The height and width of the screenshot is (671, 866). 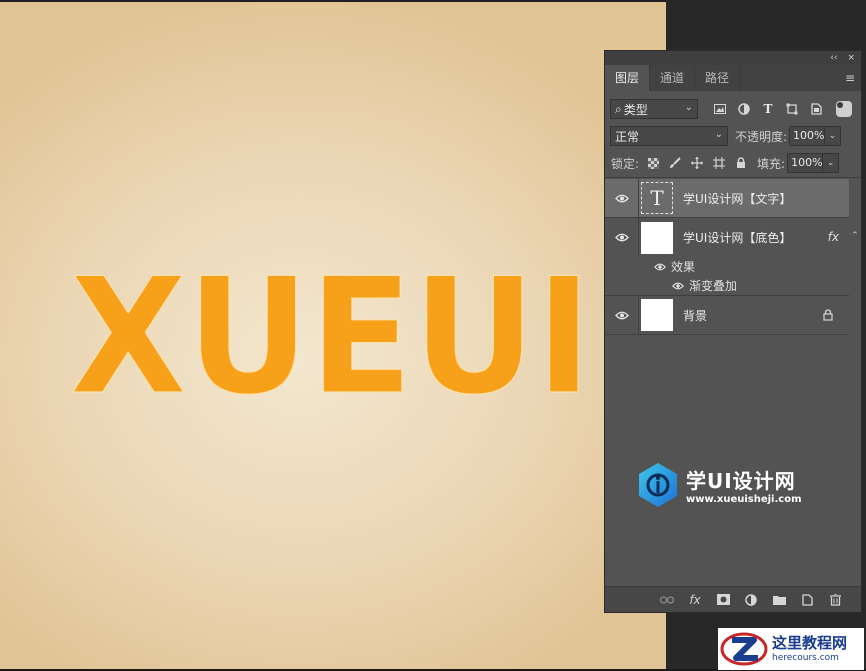 What do you see at coordinates (628, 78) in the screenshot?
I see `tab-layers: 图层` at bounding box center [628, 78].